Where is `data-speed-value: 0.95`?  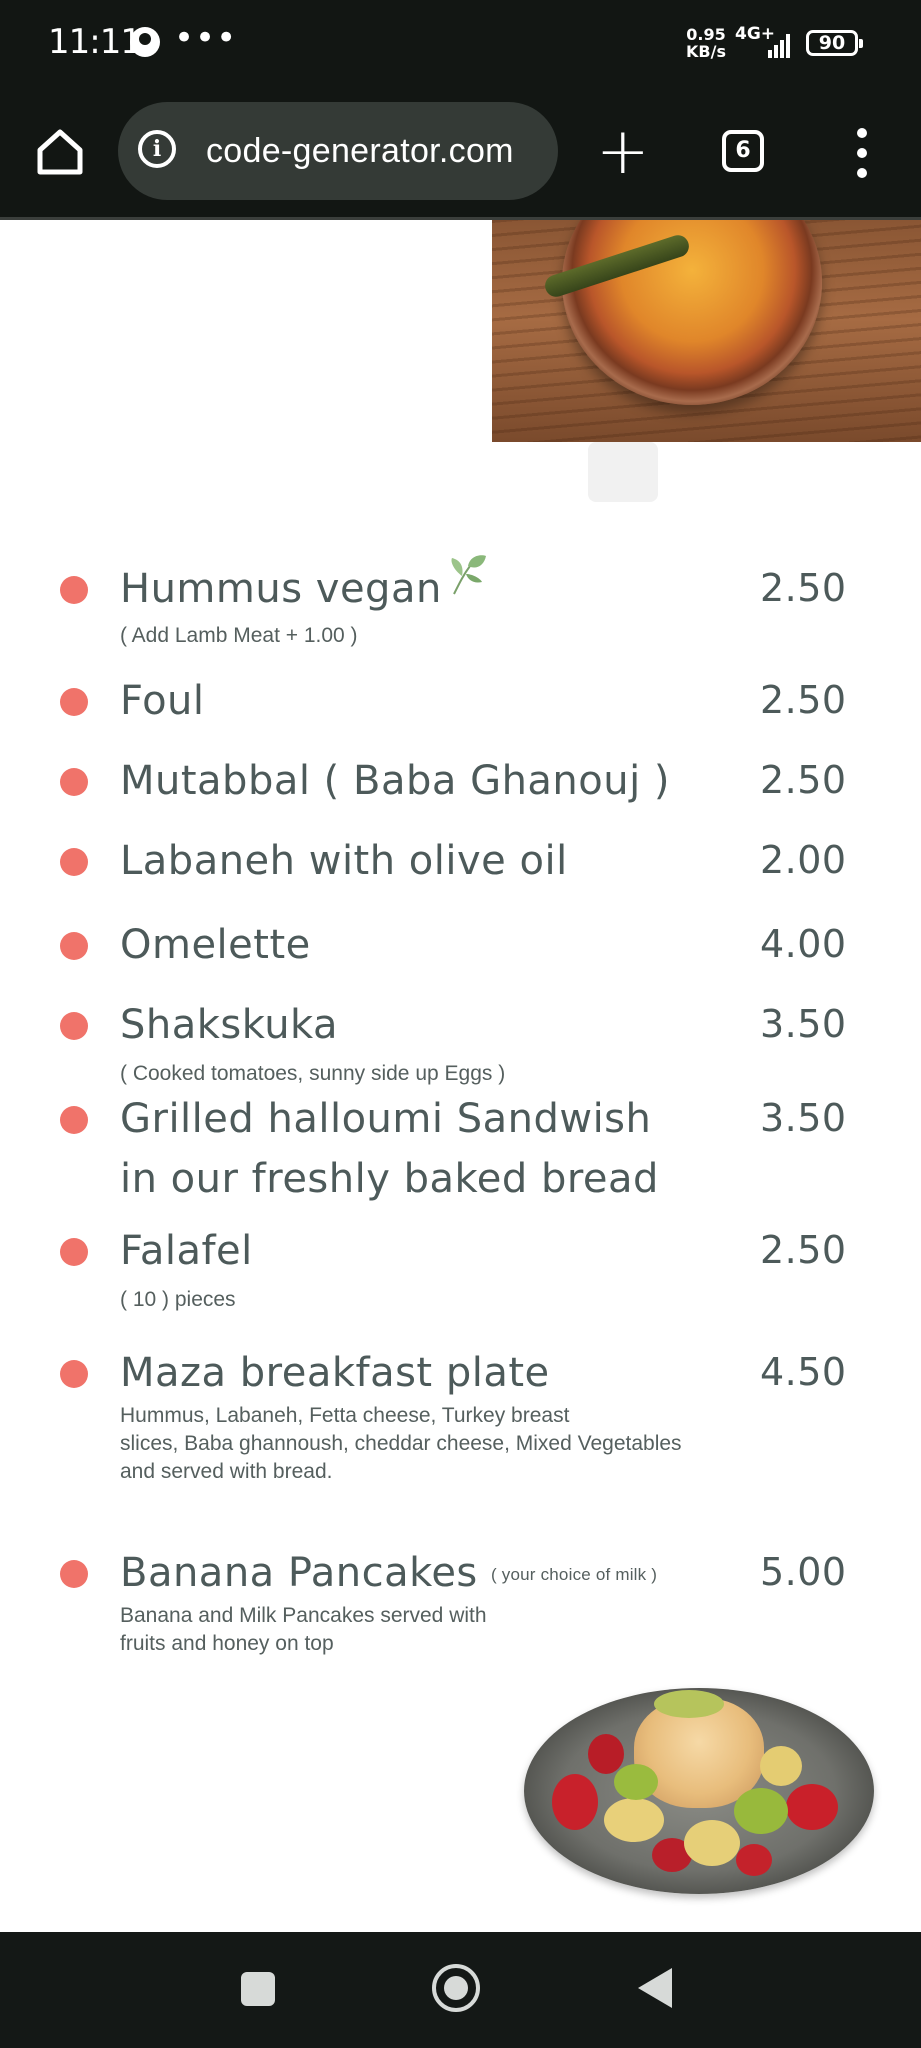
data-speed-value: 0.95 is located at coordinates (706, 34).